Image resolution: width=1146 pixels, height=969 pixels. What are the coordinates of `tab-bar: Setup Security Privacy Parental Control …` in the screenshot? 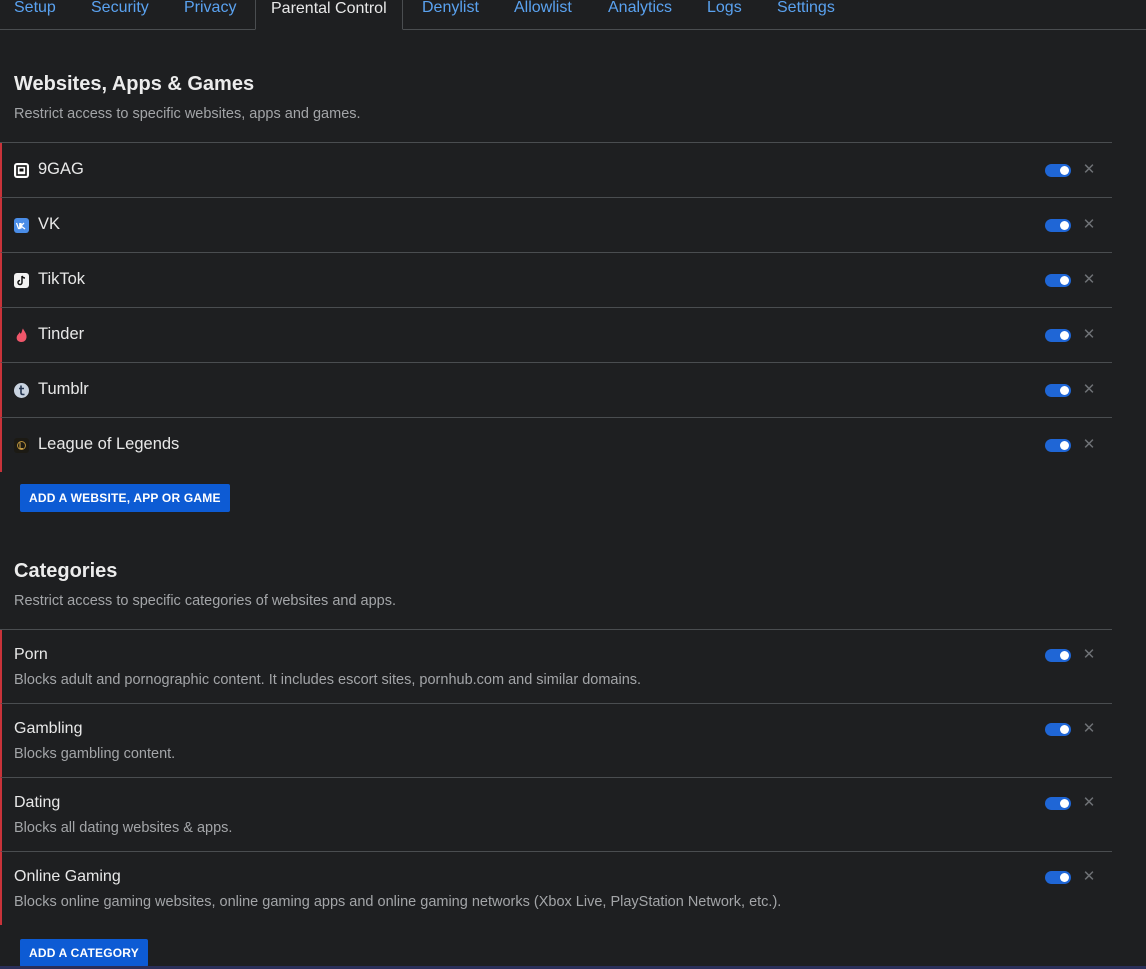 It's located at (573, 15).